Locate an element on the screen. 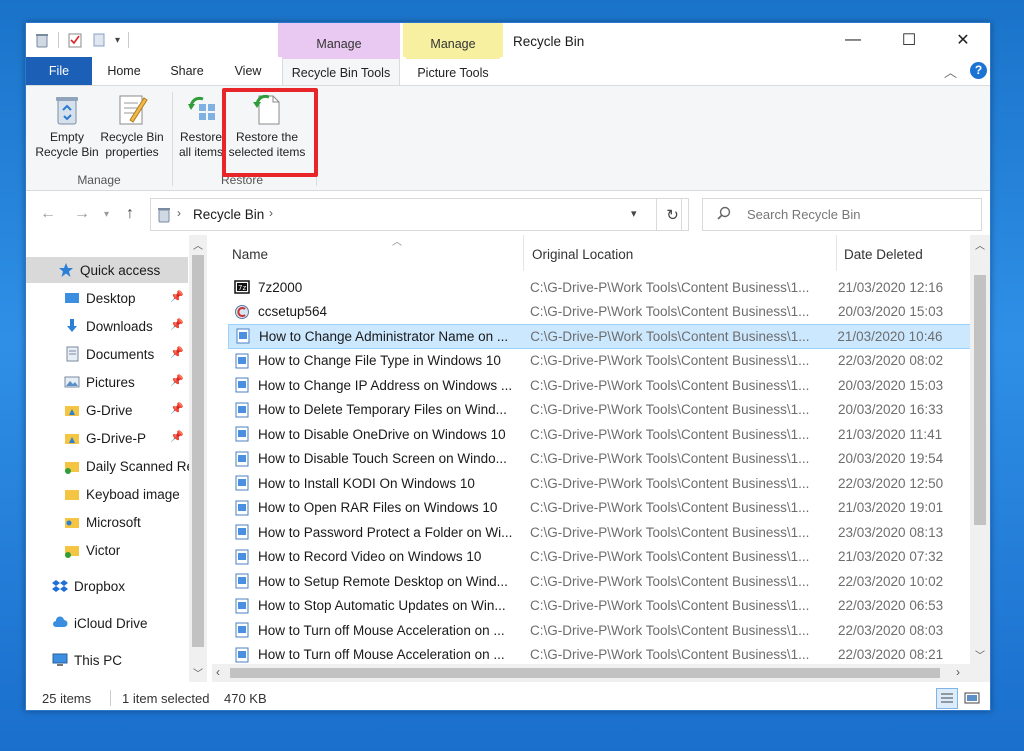  nav-desktop: Desktop 📌 is located at coordinates (107, 298).